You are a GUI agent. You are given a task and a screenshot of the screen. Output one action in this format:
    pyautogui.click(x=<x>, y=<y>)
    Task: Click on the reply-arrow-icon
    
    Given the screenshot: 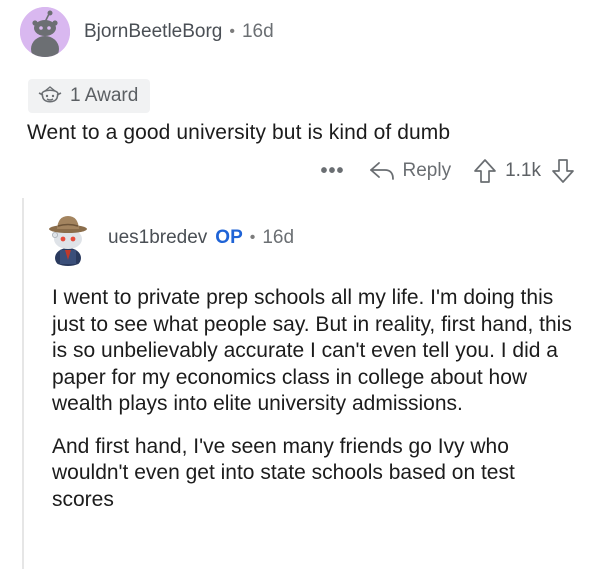 What is the action you would take?
    pyautogui.click(x=381, y=171)
    